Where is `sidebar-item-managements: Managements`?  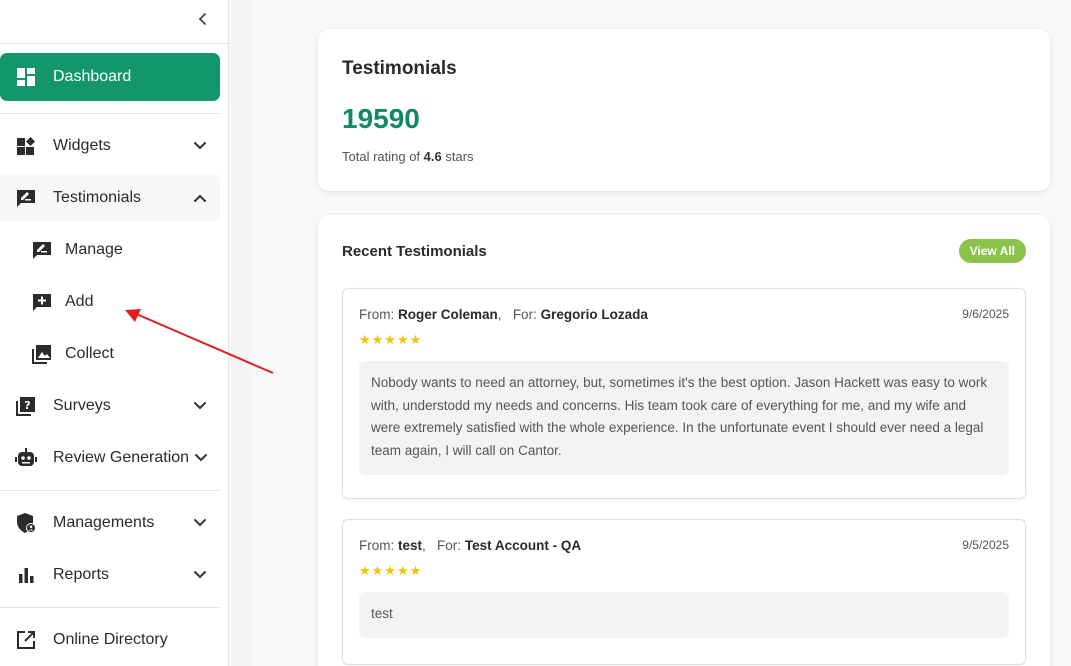
sidebar-item-managements: Managements is located at coordinates (110, 523).